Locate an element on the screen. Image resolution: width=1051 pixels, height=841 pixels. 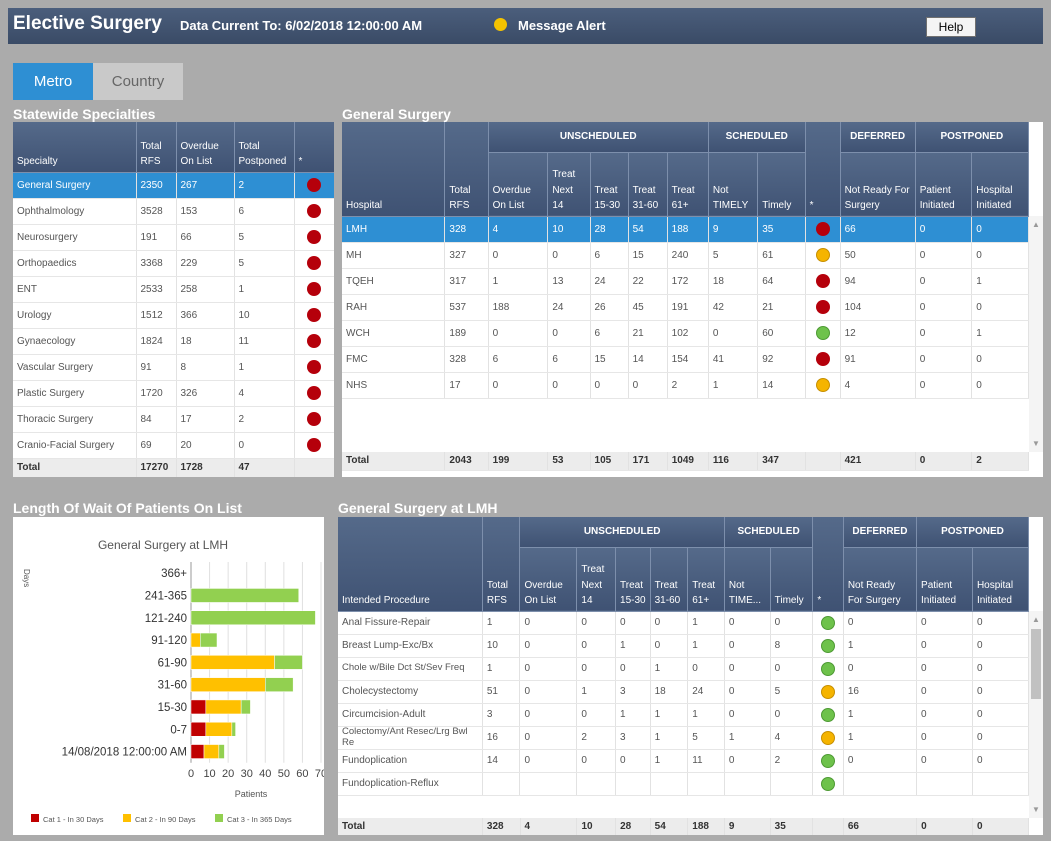
gs-col-12: Hospital Initiated is located at coordinates (1000, 184).